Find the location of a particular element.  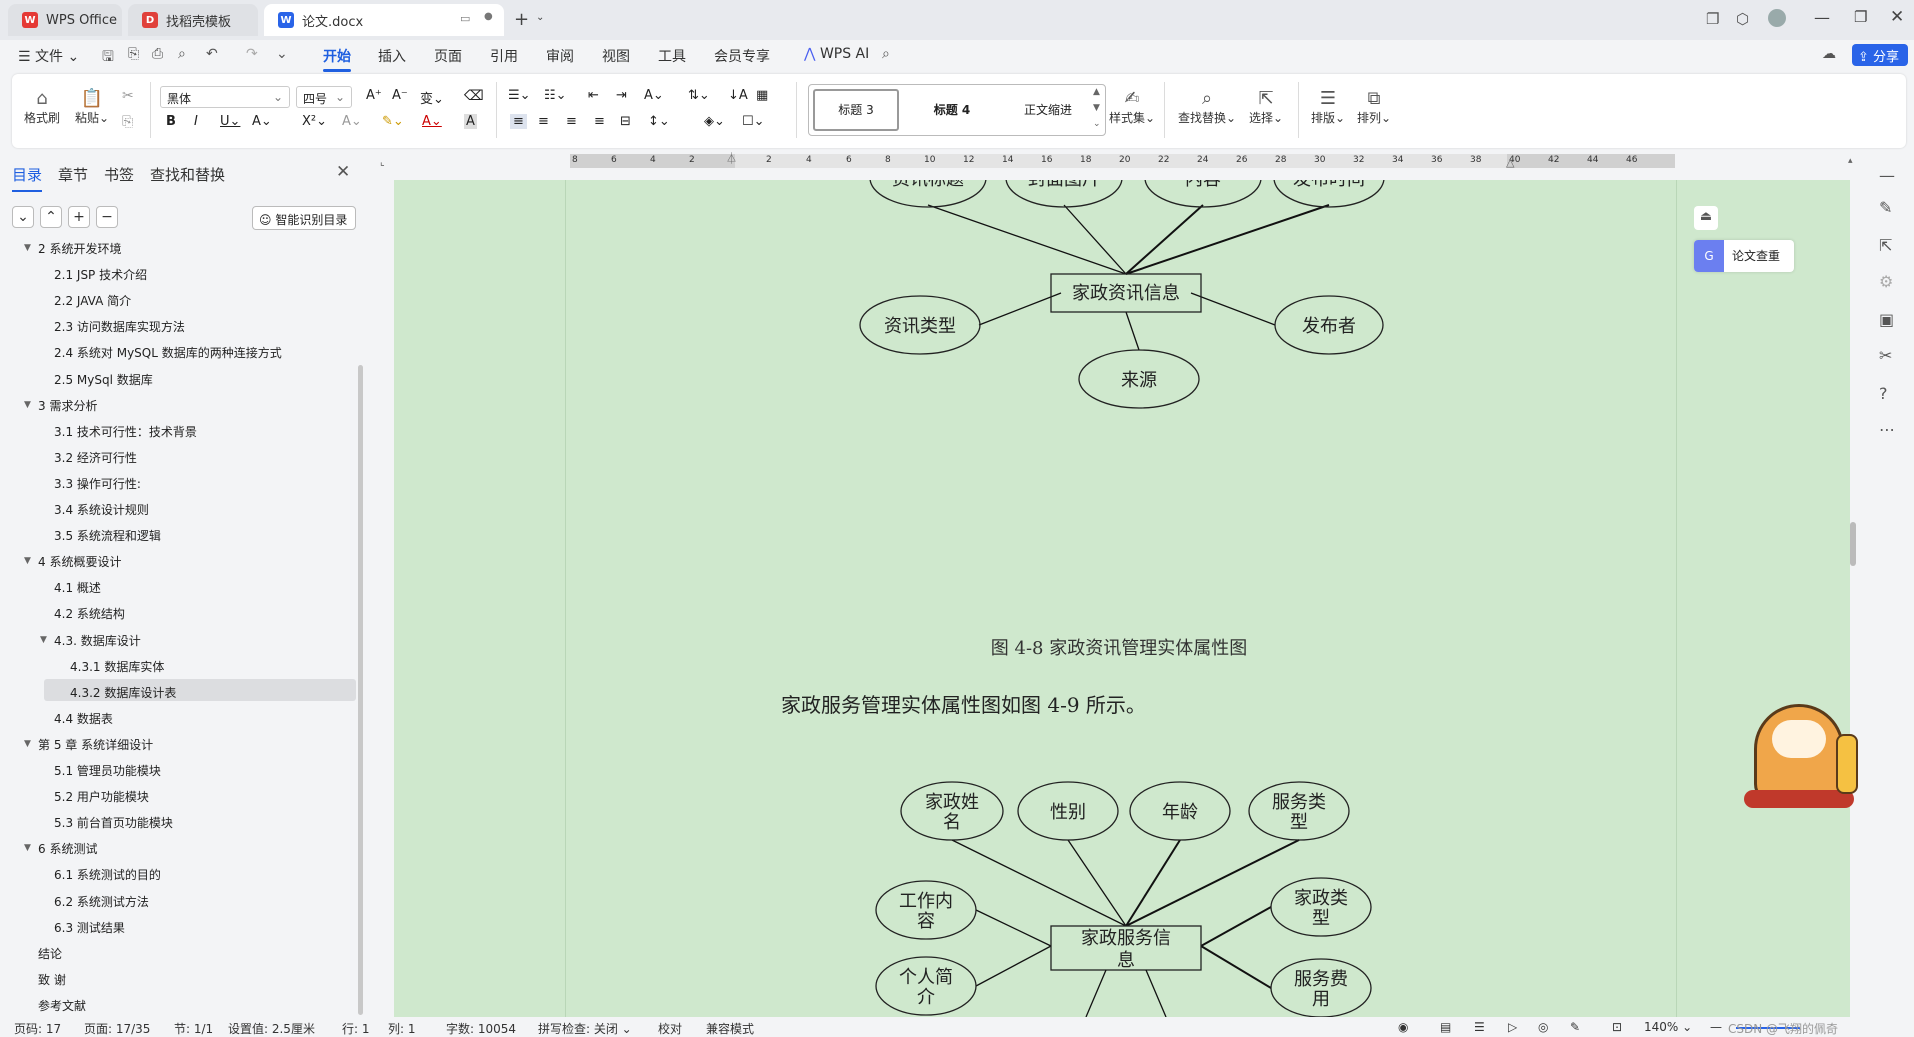

remove-heading-button: − is located at coordinates (107, 217).